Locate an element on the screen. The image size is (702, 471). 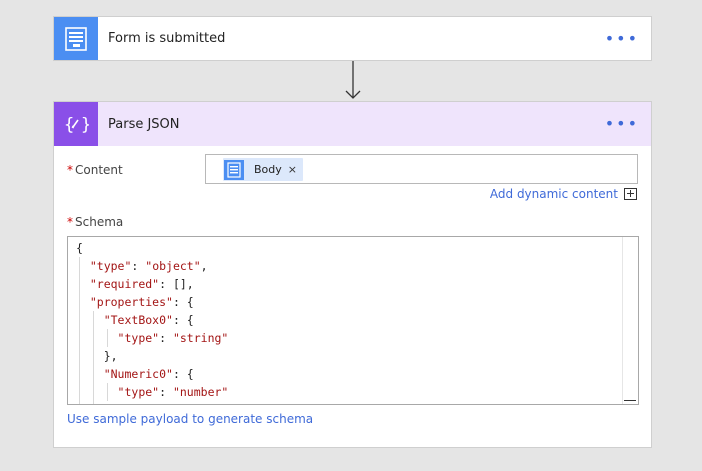
parse-json-header: { } Parse JSON ••• is located at coordinates (352, 124).